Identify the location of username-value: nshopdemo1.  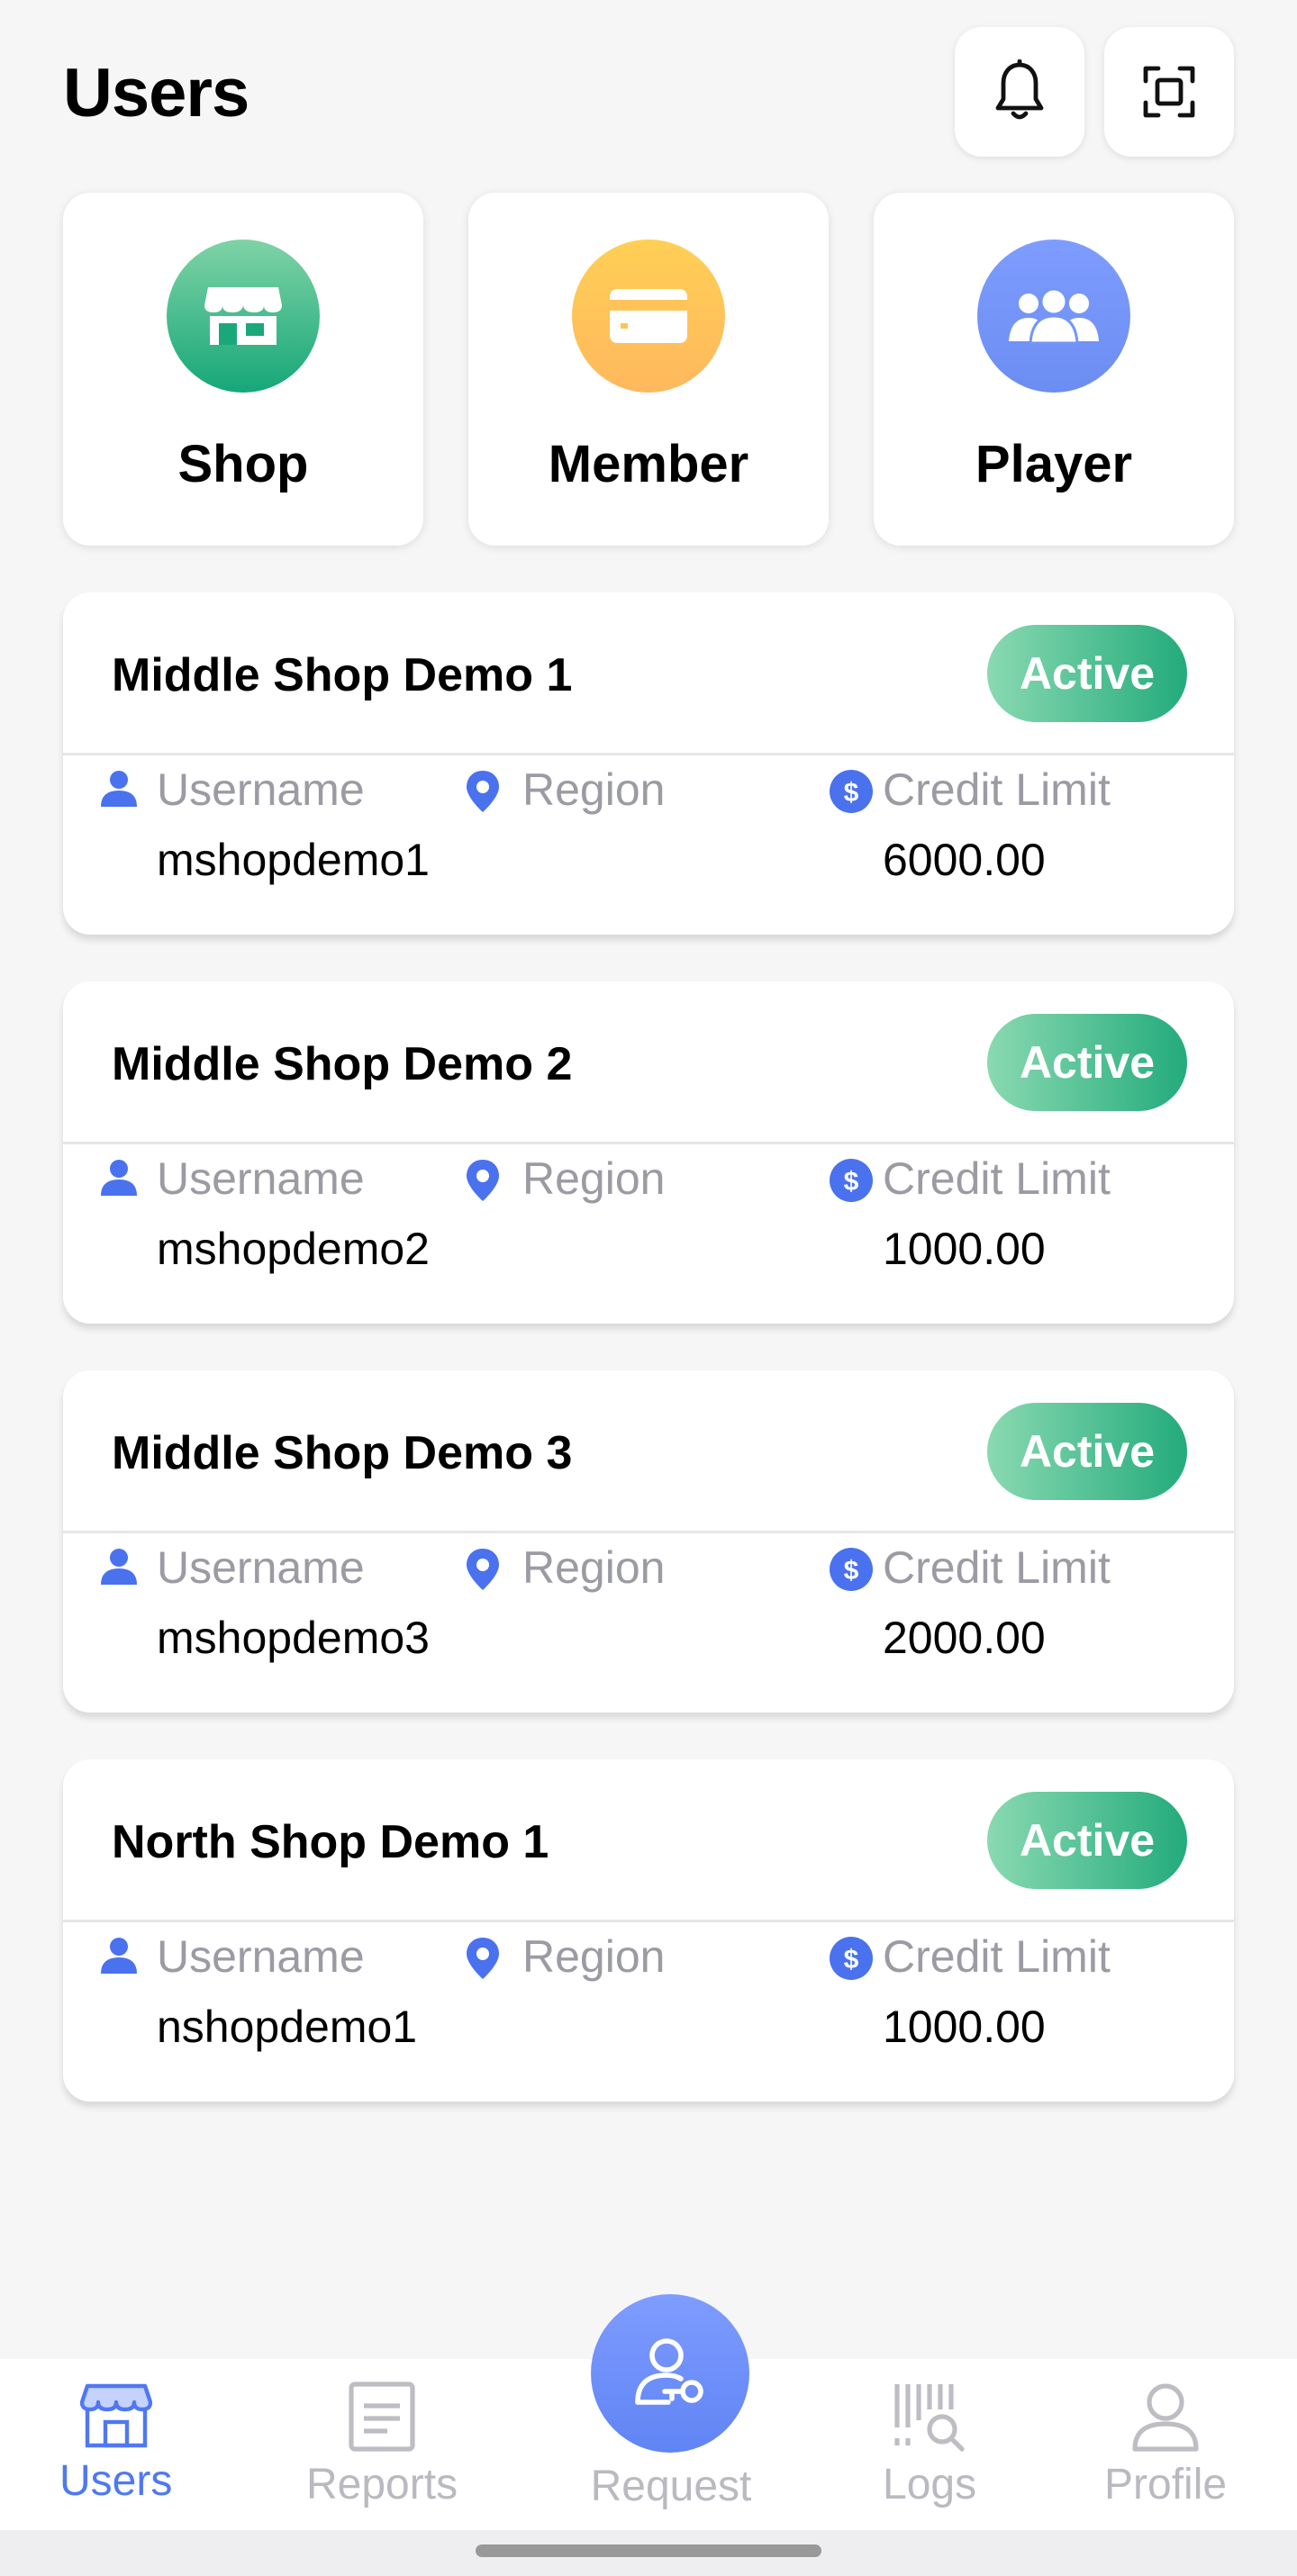
(287, 2027).